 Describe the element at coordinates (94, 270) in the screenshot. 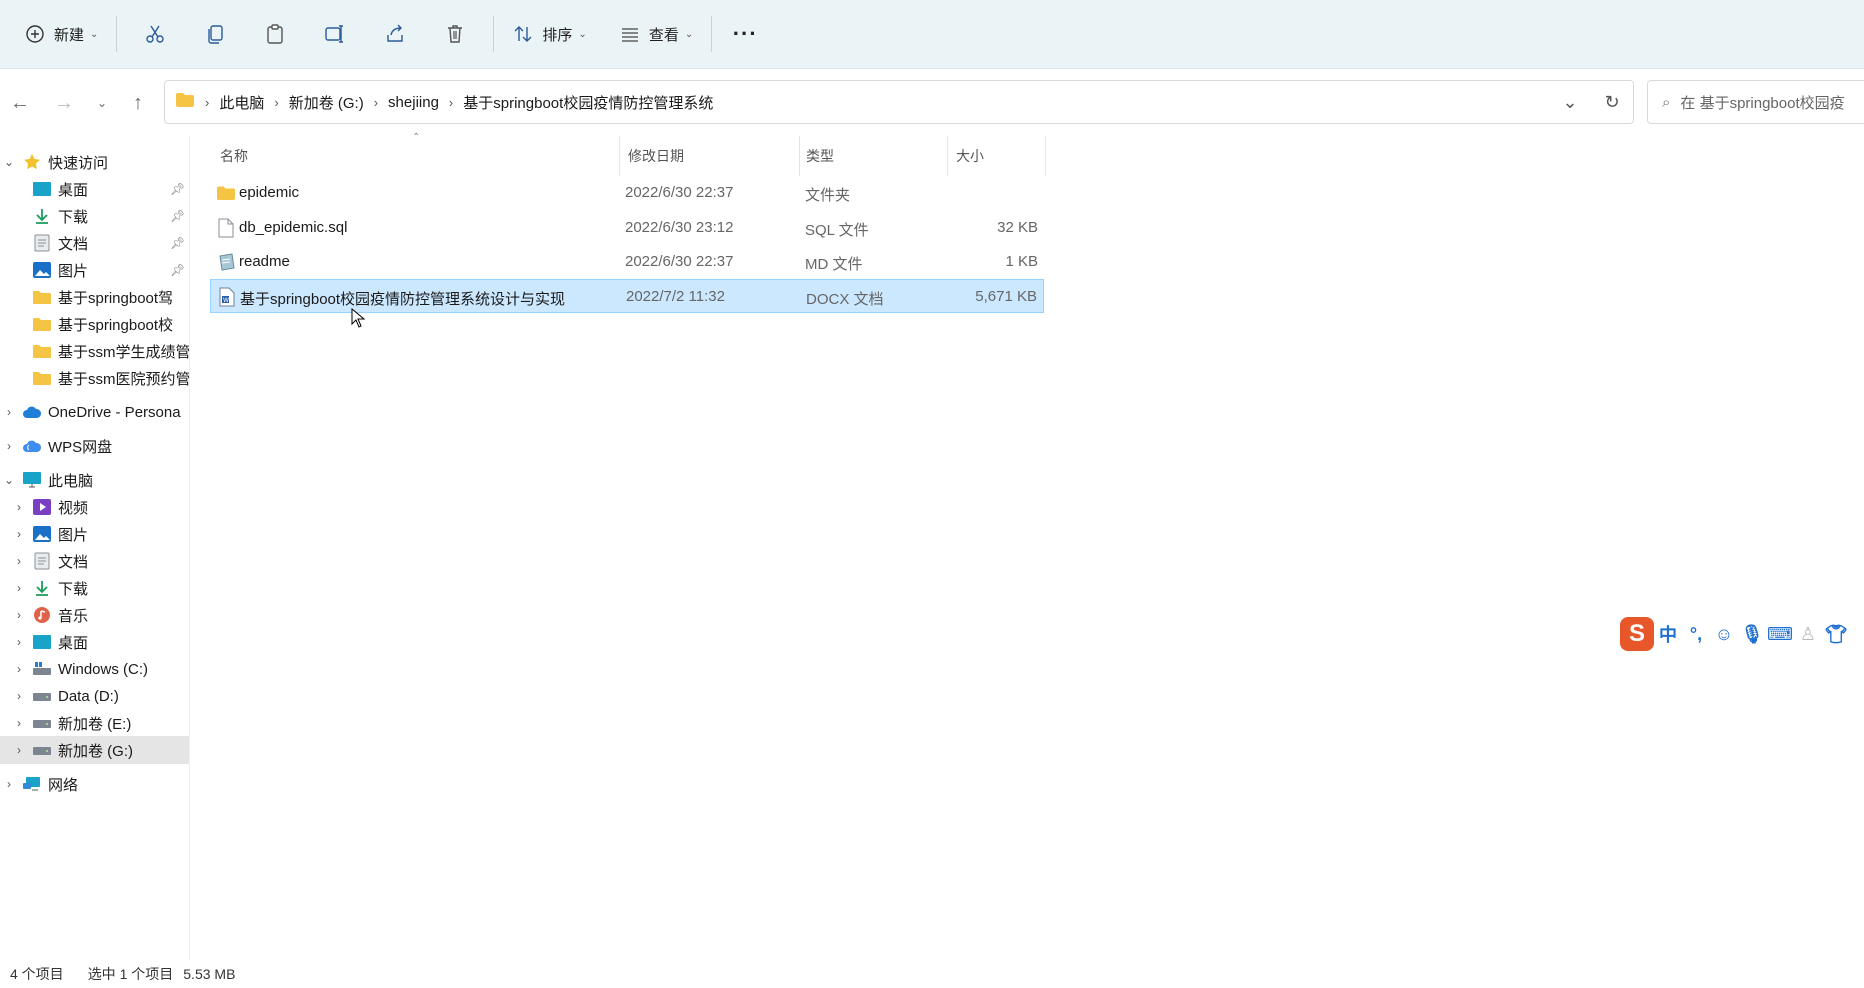

I see `sidebar-item-quick-pictures: 图片 📌︎` at that location.